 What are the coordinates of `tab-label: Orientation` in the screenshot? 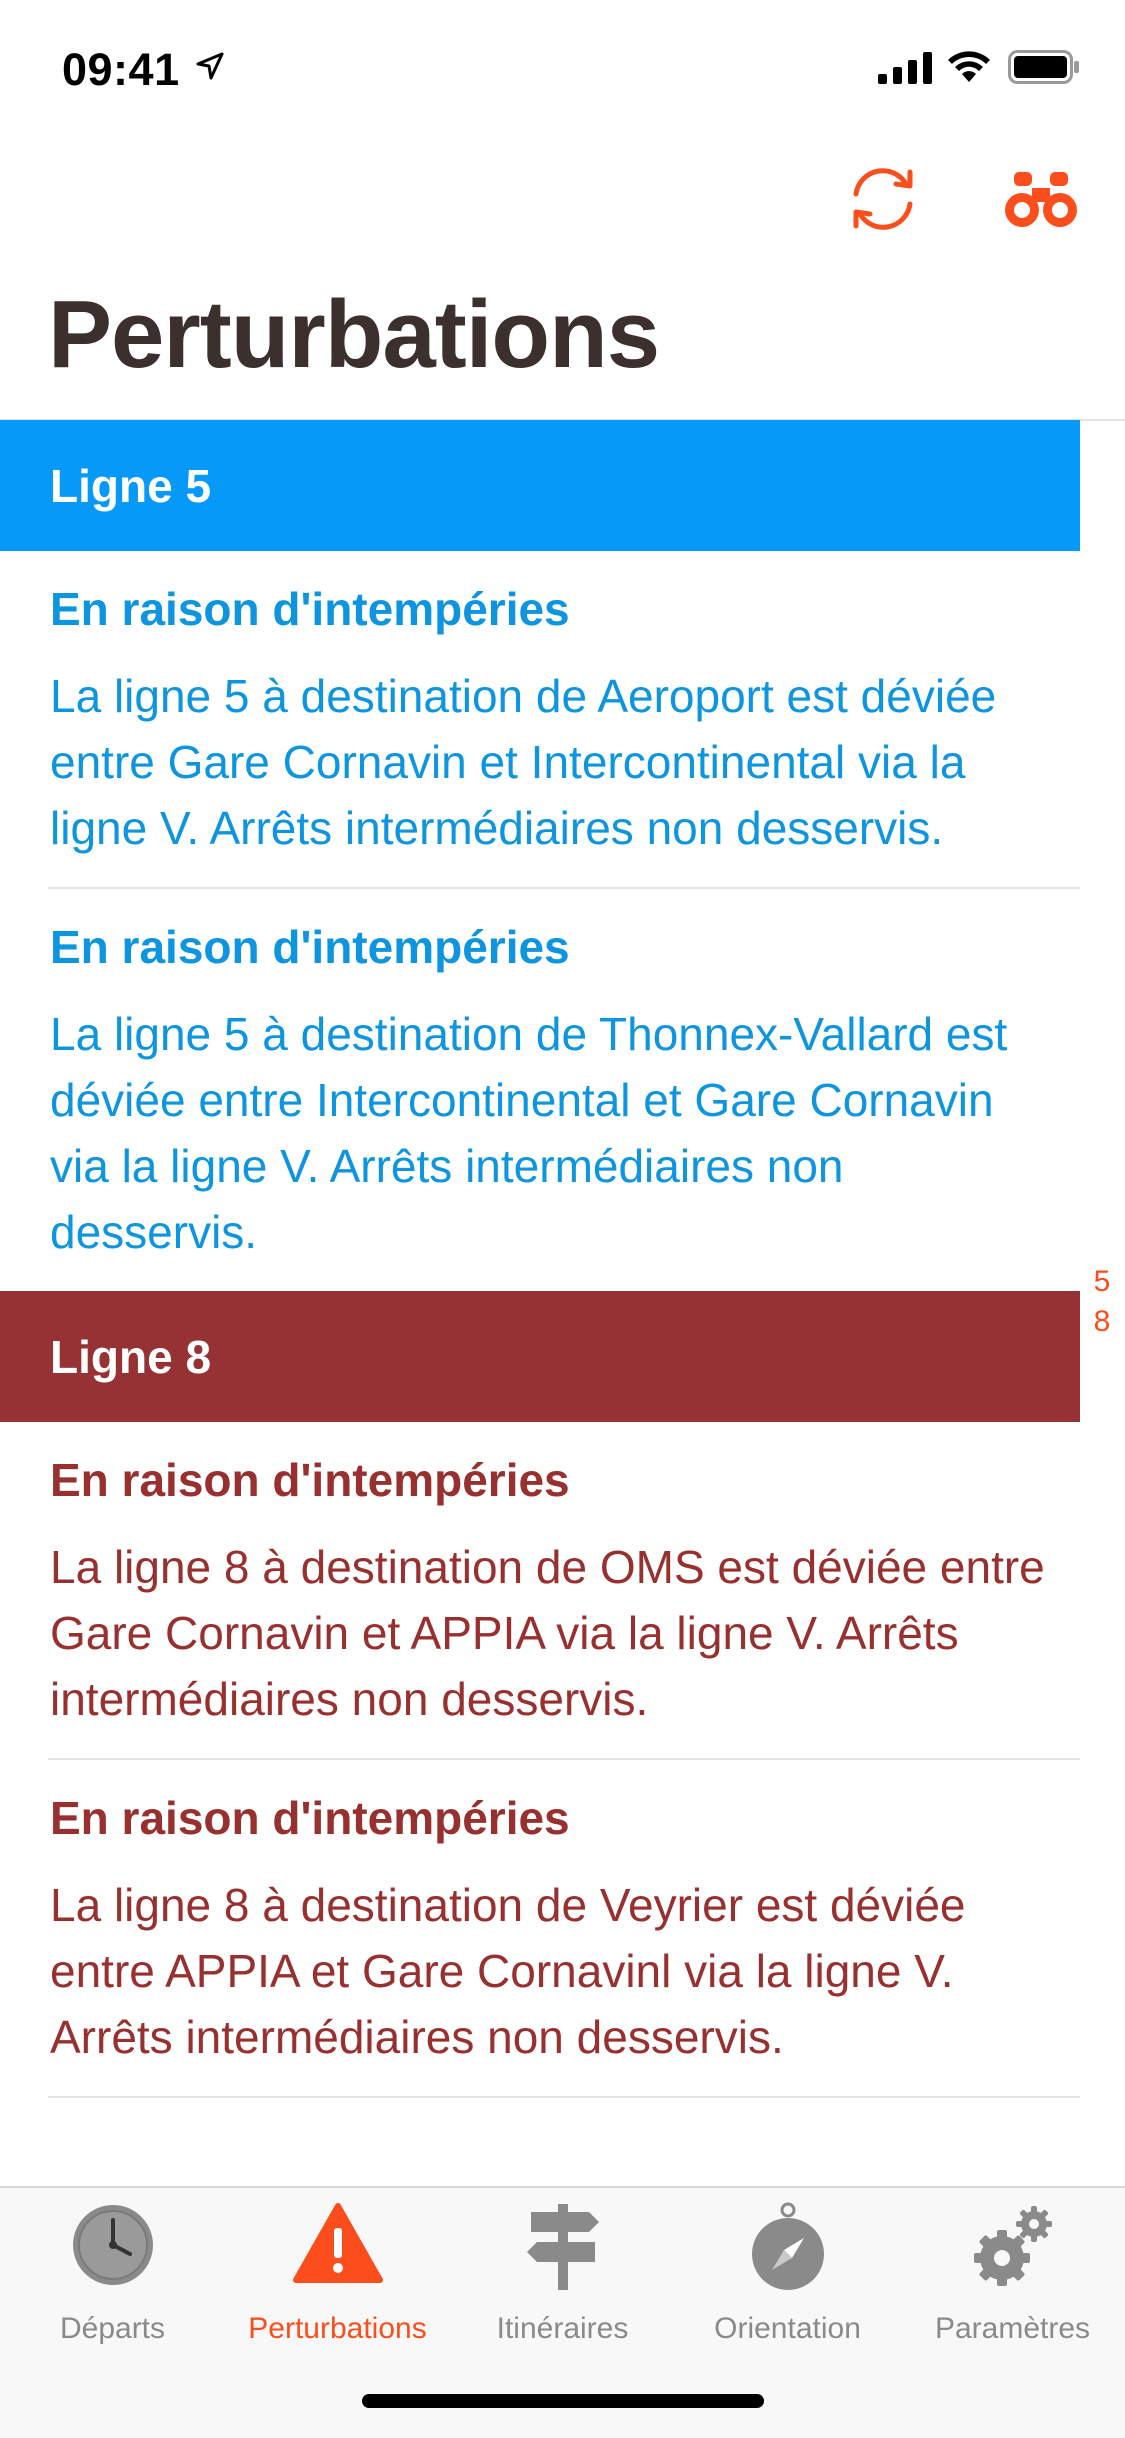 It's located at (787, 2328).